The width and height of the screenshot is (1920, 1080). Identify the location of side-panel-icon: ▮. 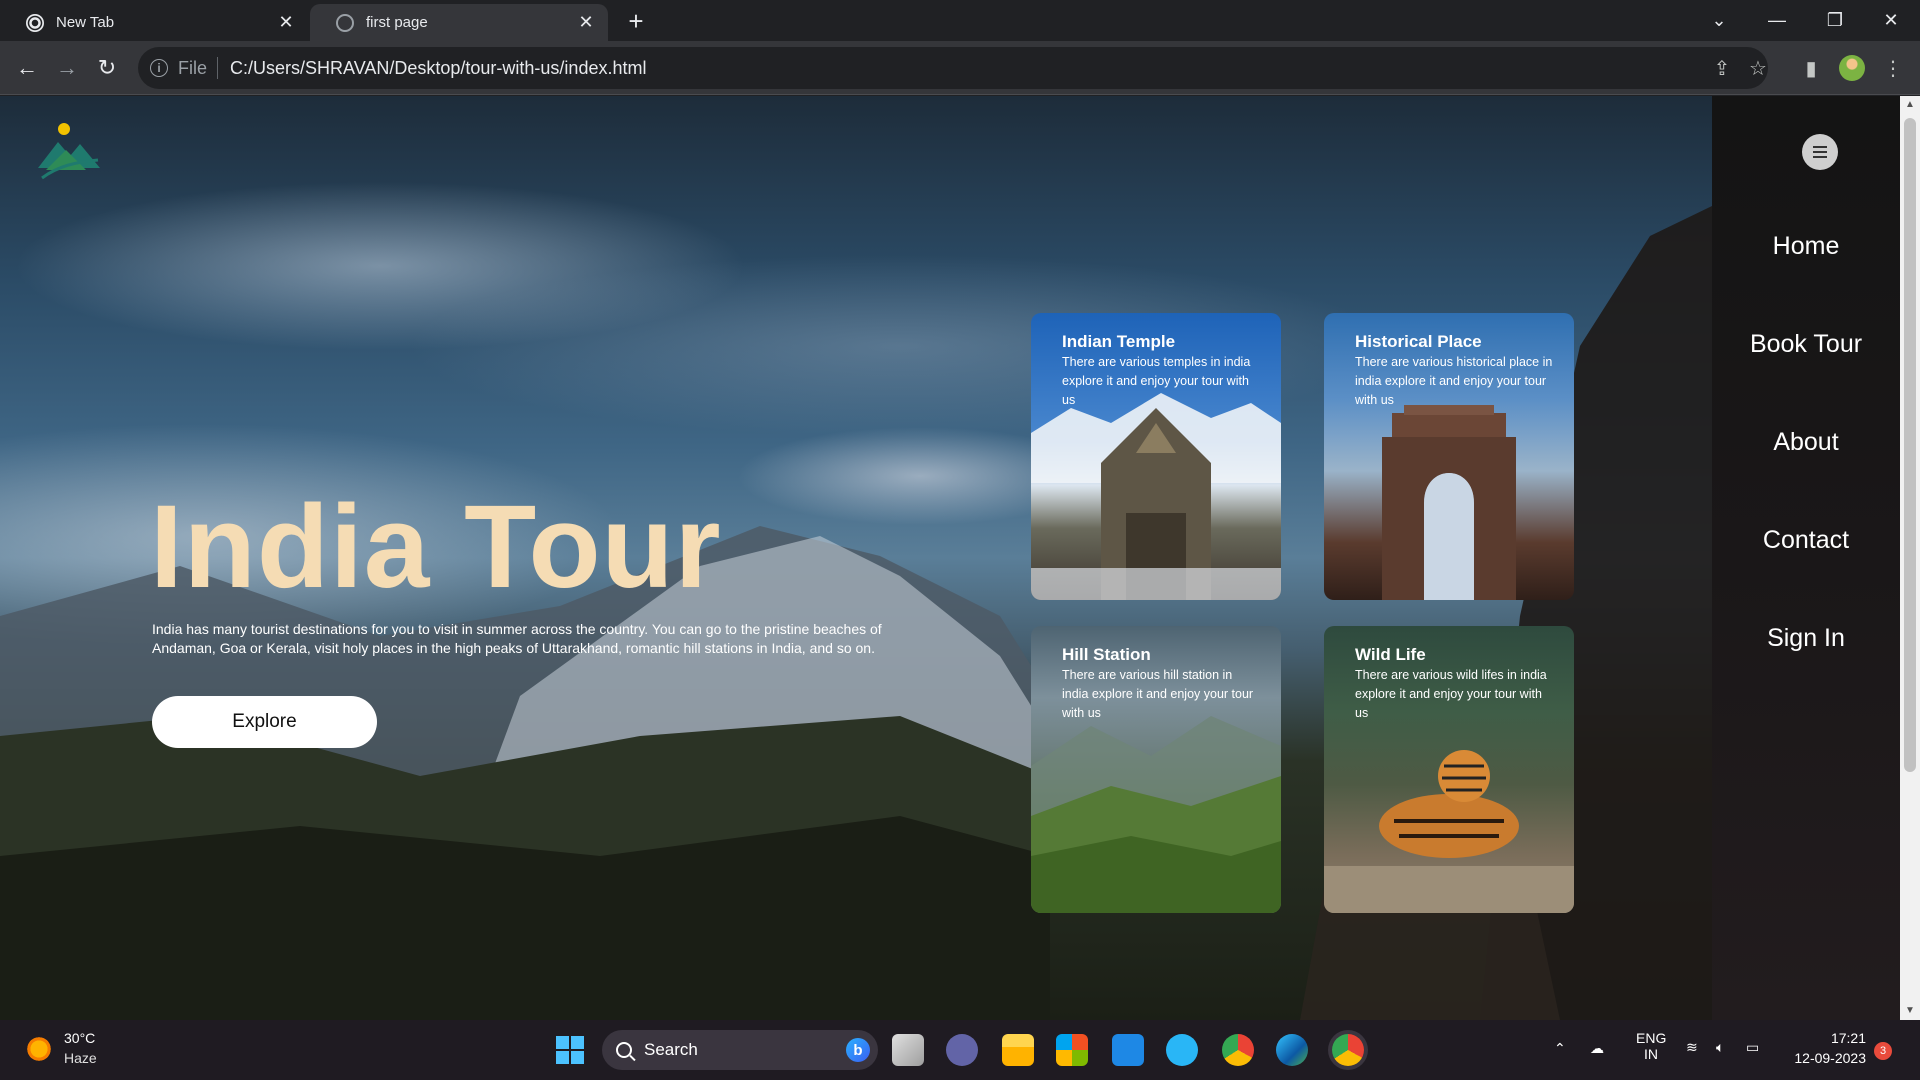
(1811, 68).